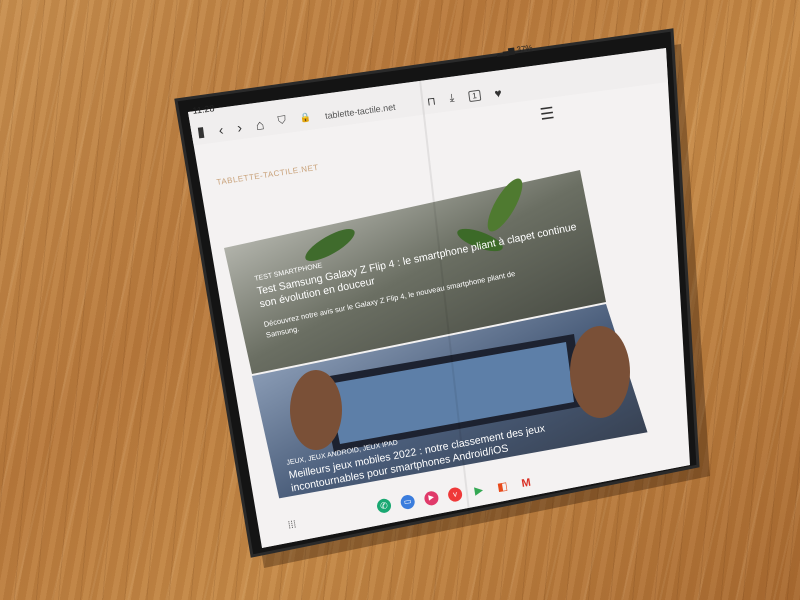 Image resolution: width=800 pixels, height=600 pixels. What do you see at coordinates (282, 121) in the screenshot?
I see `shield-icon: ⛉` at bounding box center [282, 121].